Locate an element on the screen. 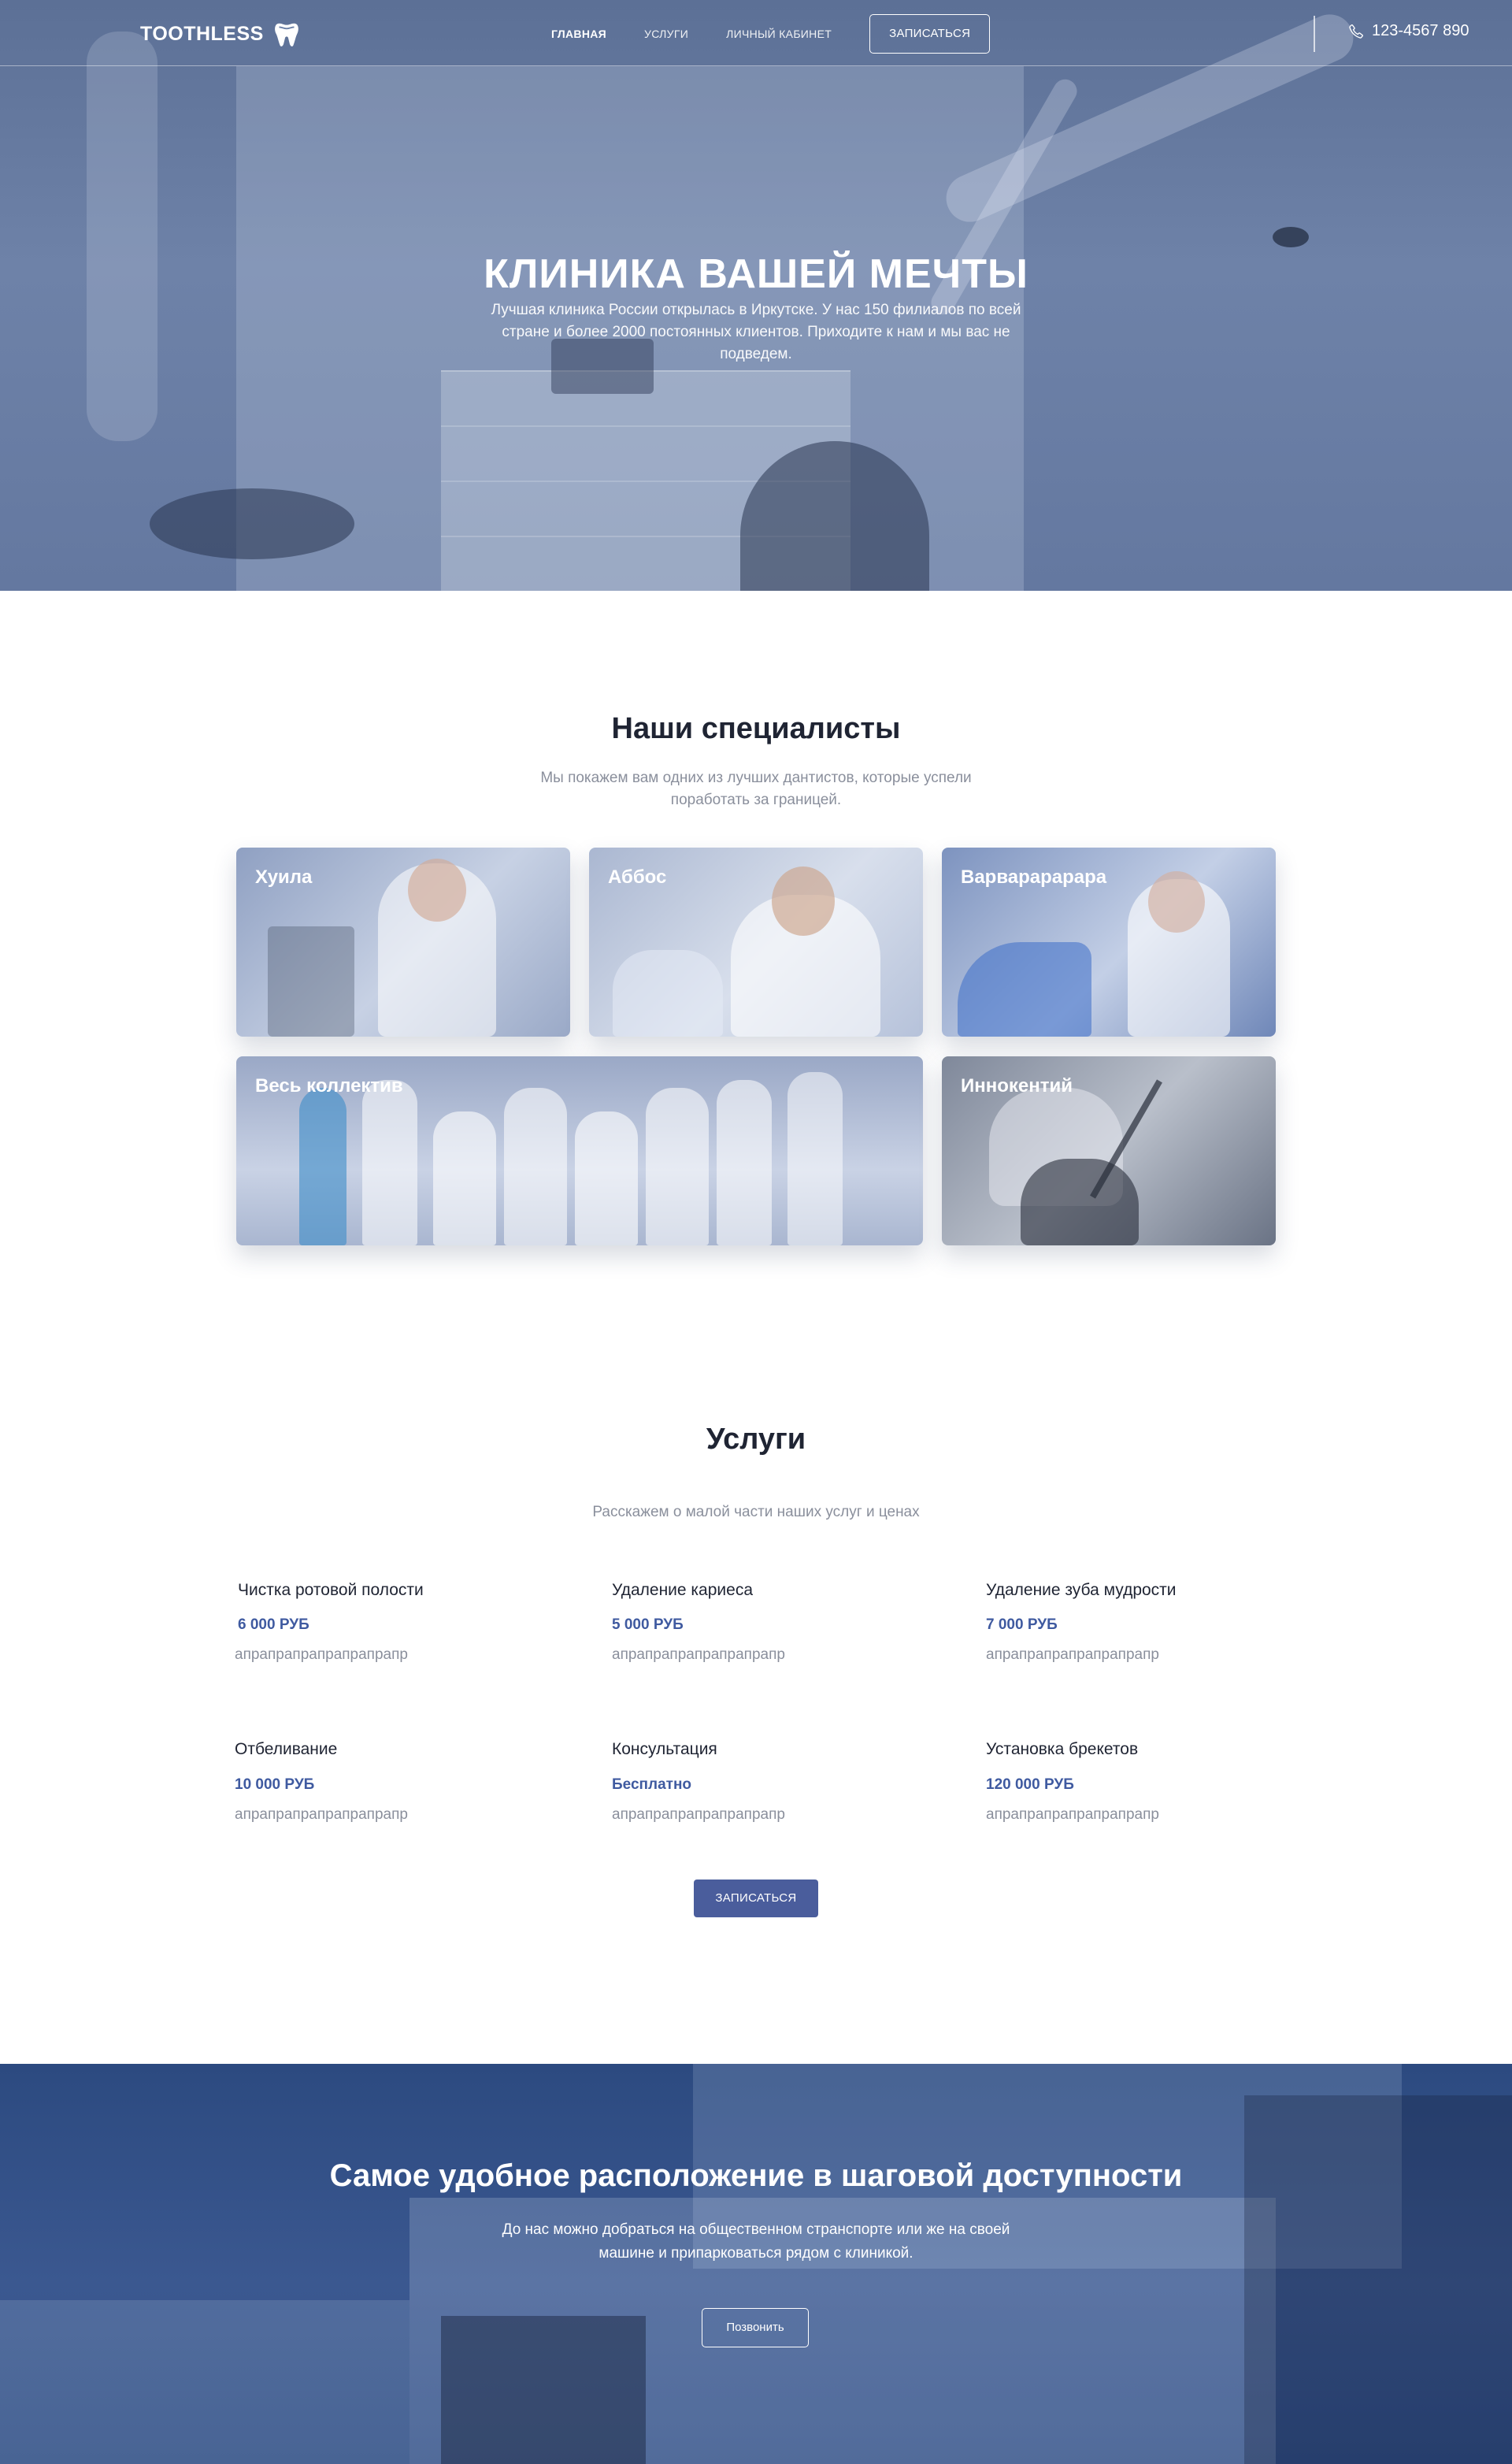 This screenshot has width=1512, height=2464. main-menu: Главная Услуги Личный кабинет Записаться is located at coordinates (771, 34).